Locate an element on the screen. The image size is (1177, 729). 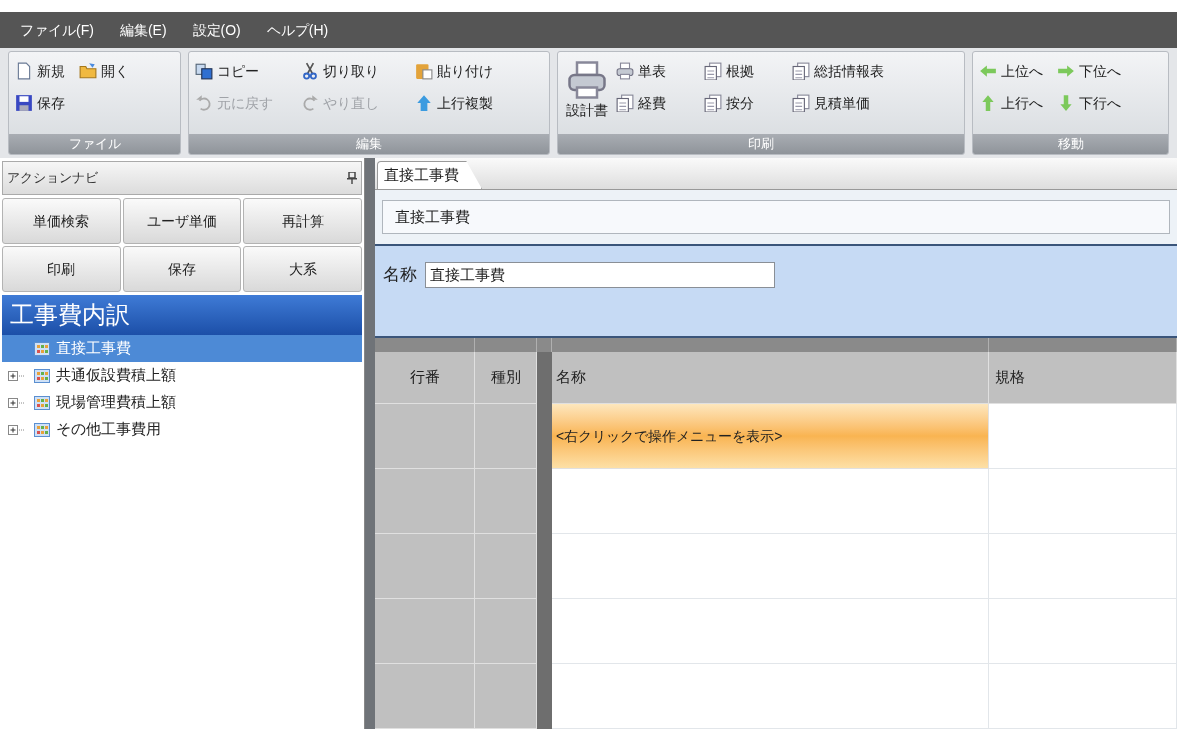
ribbon-button: 下行へ is located at coordinates (1089, 103).